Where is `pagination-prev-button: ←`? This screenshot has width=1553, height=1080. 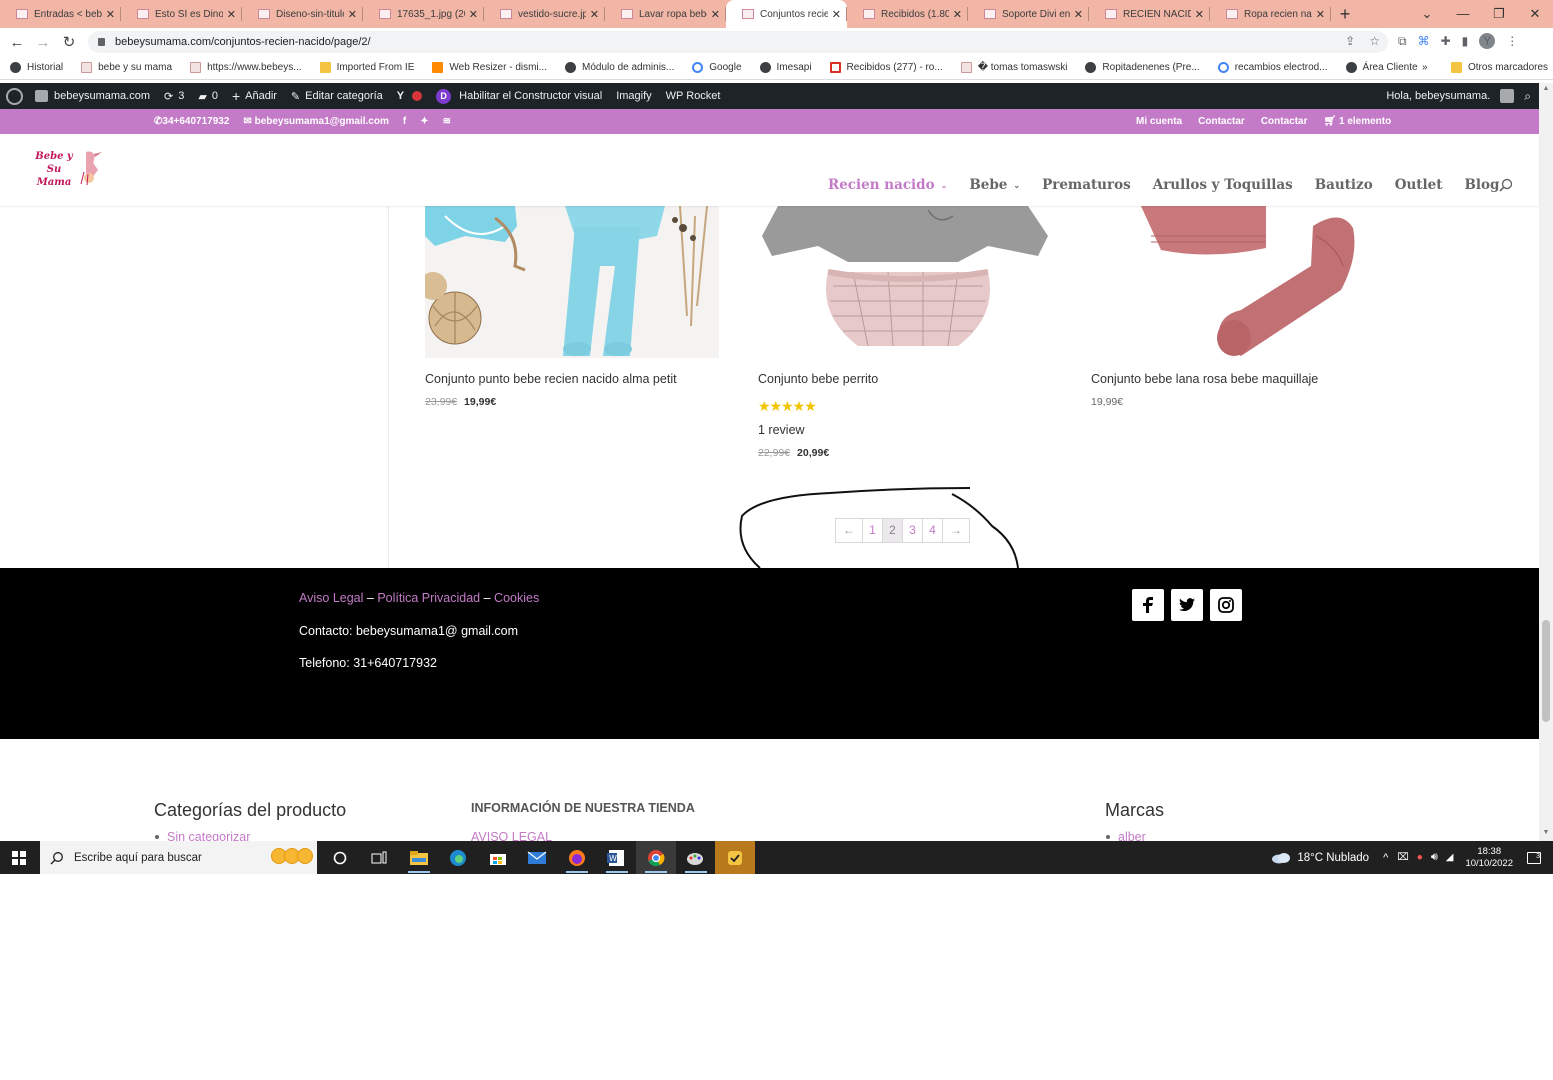 pagination-prev-button: ← is located at coordinates (849, 530).